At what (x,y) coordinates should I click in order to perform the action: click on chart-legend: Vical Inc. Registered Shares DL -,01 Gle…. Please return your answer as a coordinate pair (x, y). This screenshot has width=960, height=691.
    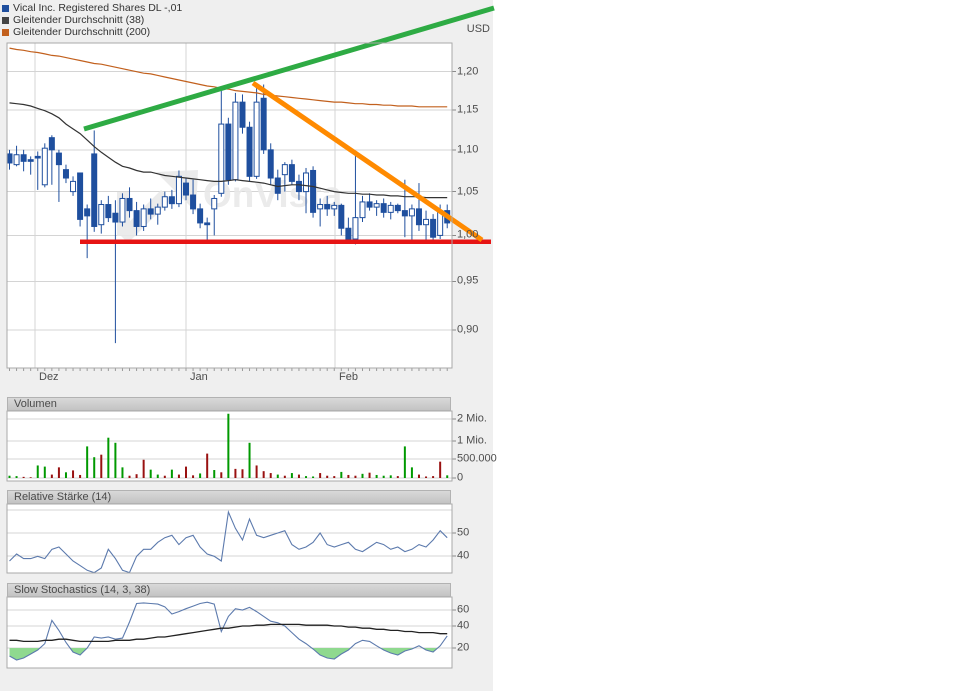
    Looking at the image, I should click on (92, 20).